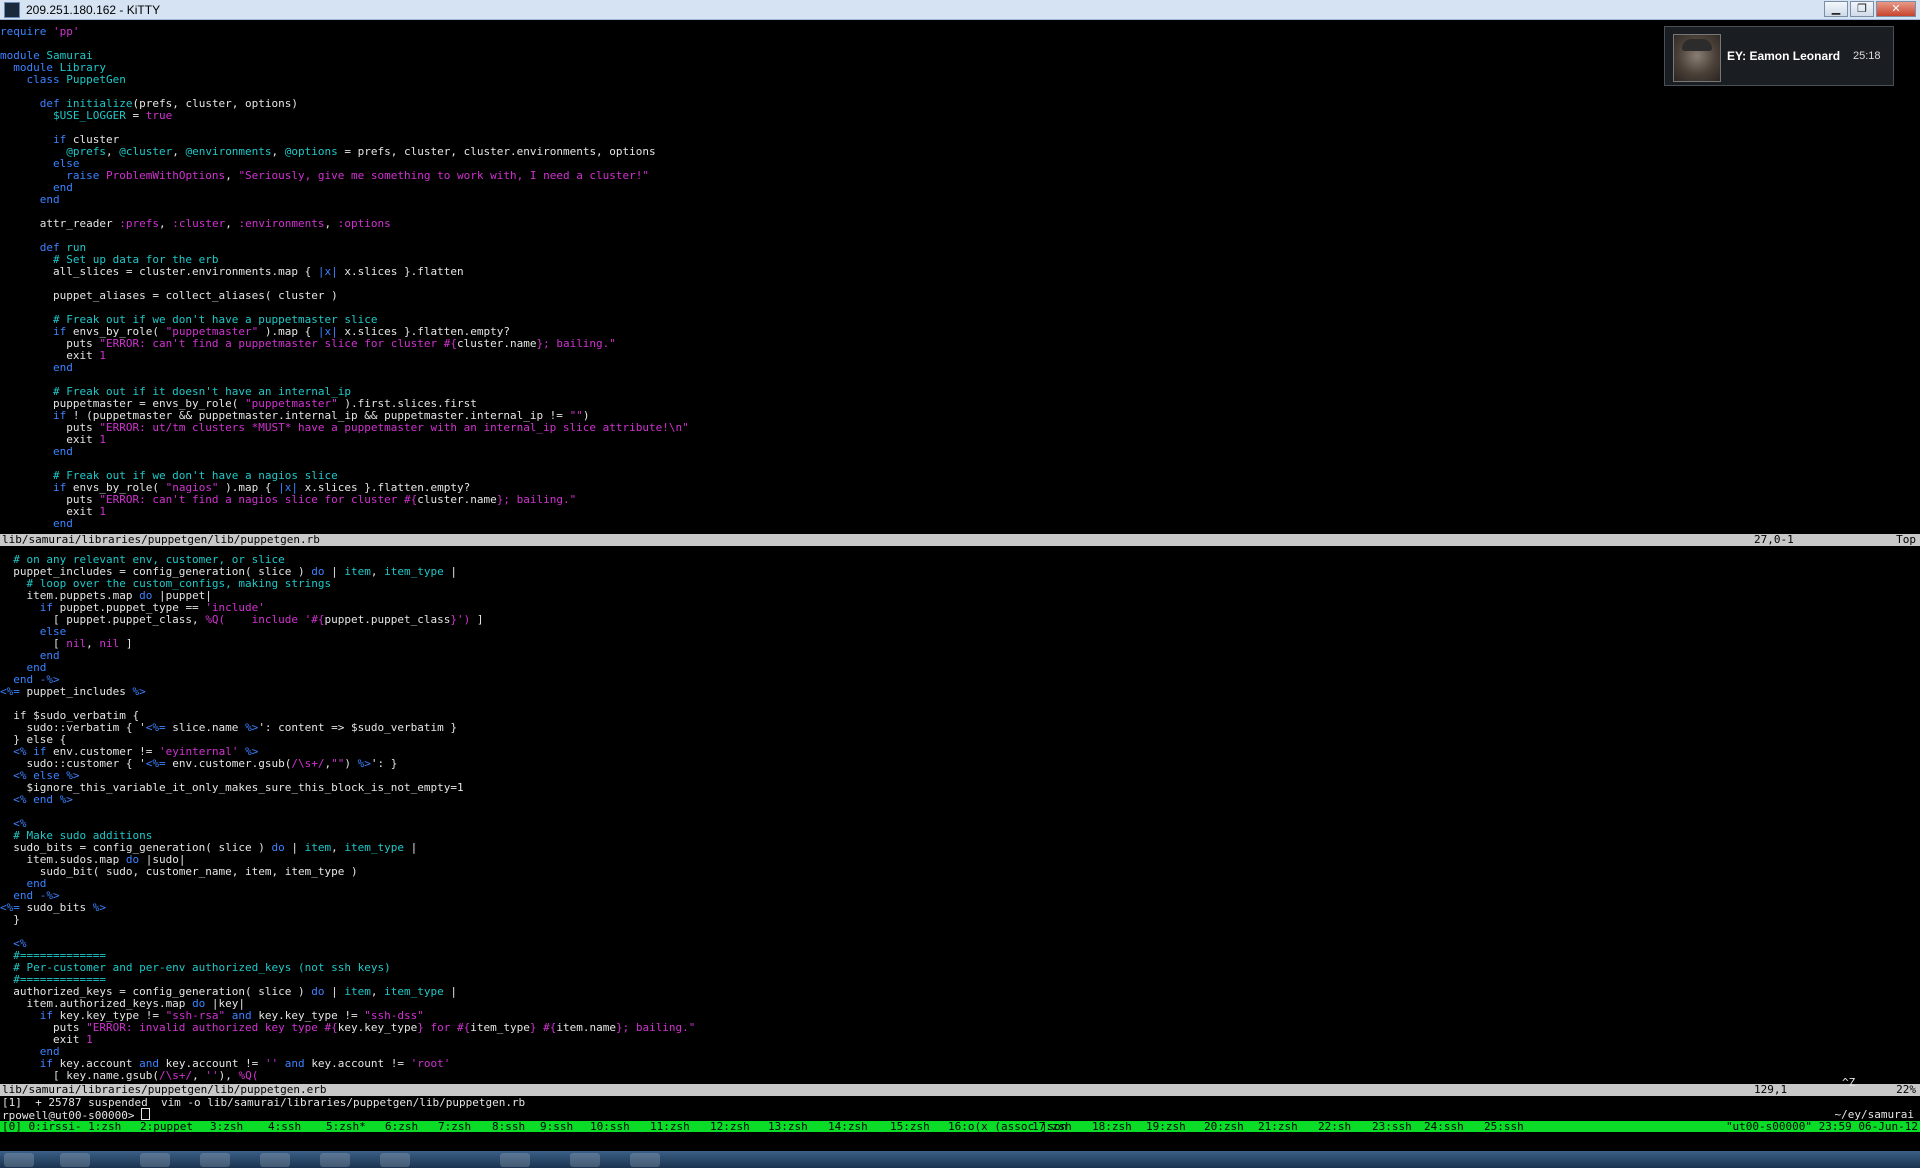  I want to click on tmux-window-tab: 9:ssh, so click(556, 1126).